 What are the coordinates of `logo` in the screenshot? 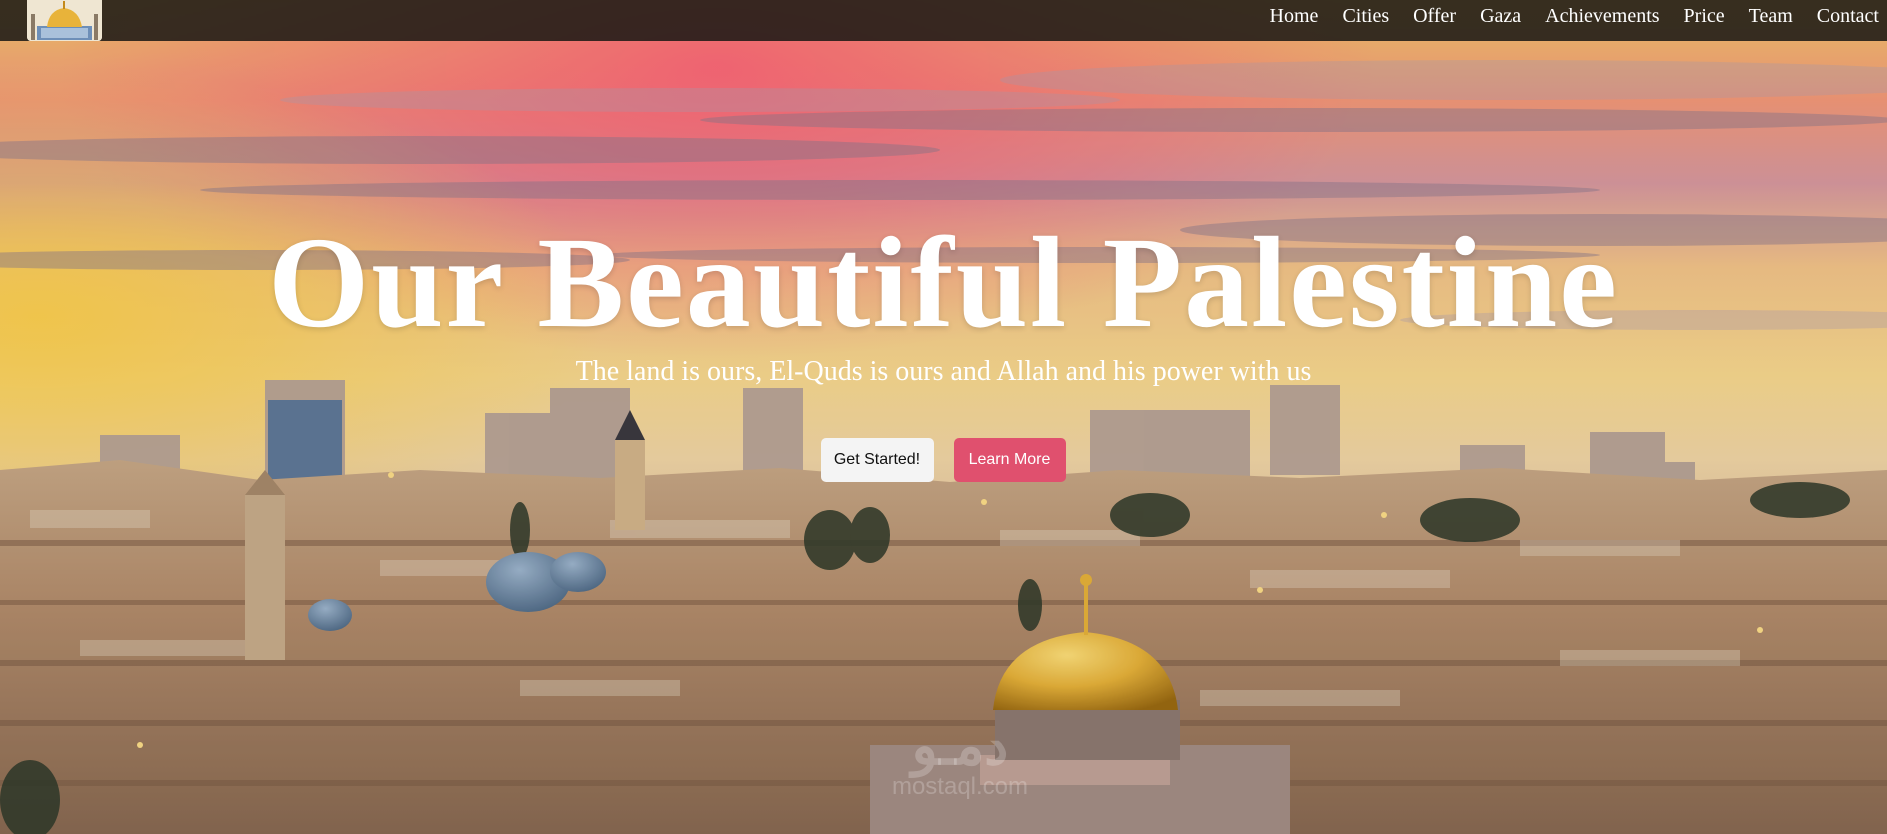 It's located at (64, 20).